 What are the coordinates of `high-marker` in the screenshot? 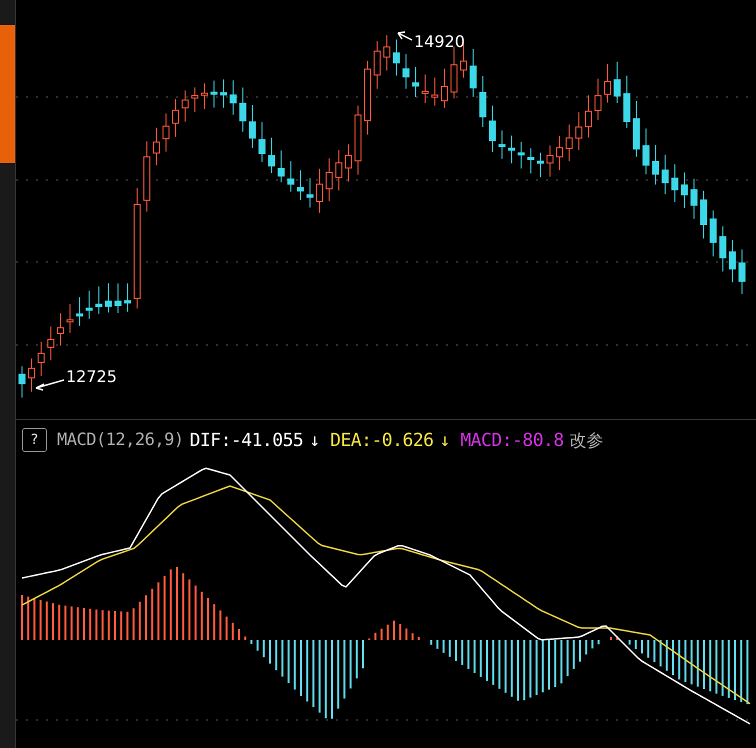 It's located at (405, 36).